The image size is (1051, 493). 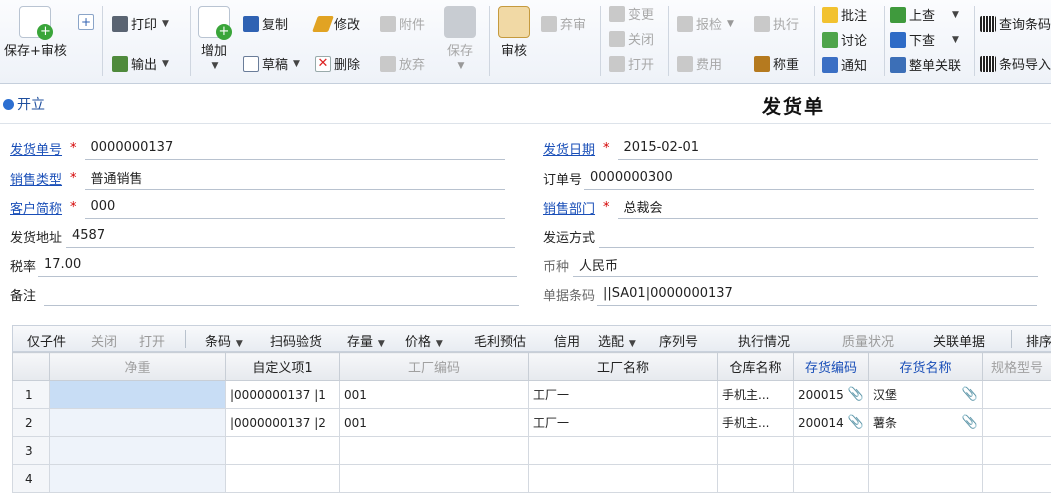 I want to click on tax-row: 税率 17.00, so click(x=263, y=265).